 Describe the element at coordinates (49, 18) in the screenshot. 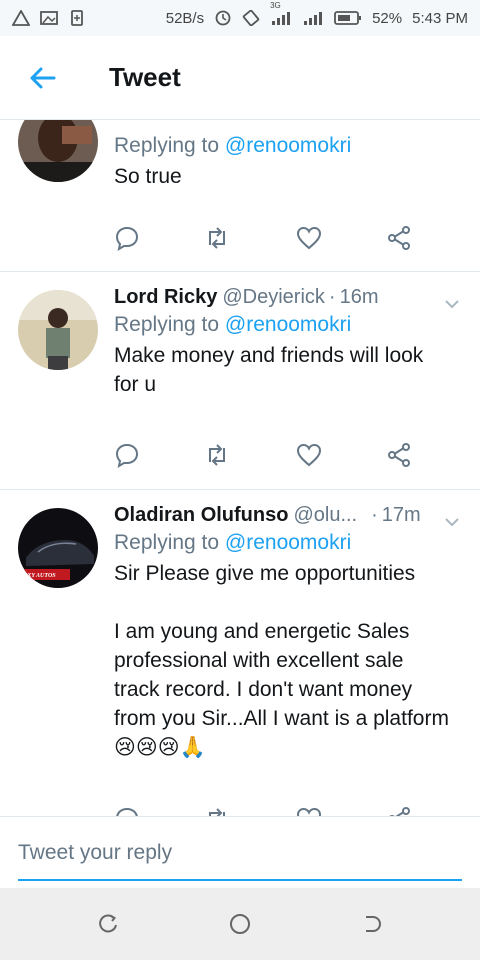

I see `image-icon` at that location.